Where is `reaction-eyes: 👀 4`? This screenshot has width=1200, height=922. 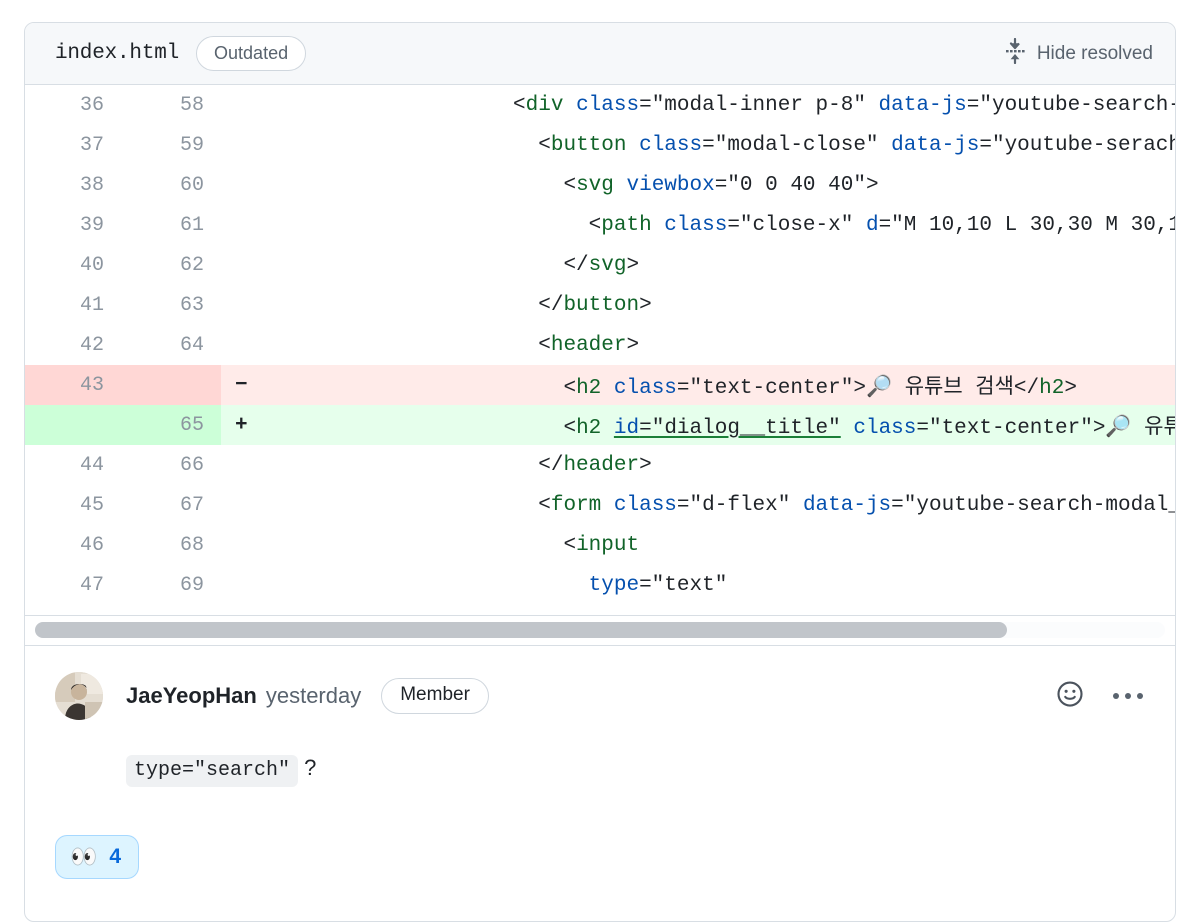
reaction-eyes: 👀 4 is located at coordinates (97, 857).